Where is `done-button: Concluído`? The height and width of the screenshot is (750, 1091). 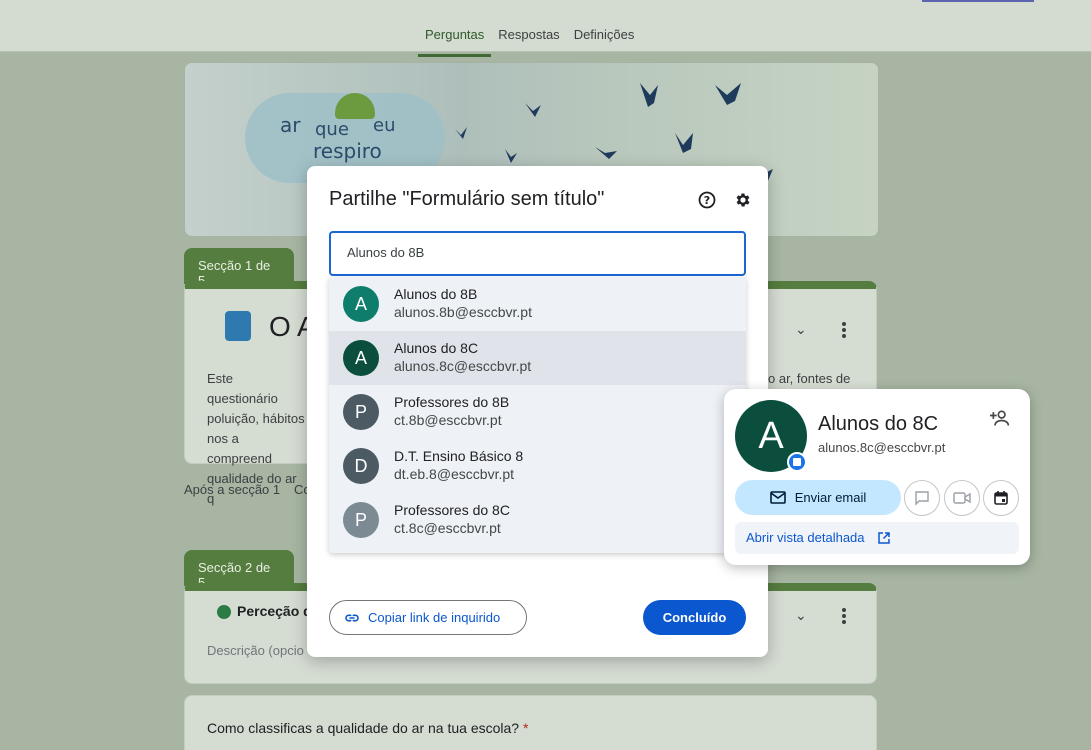 done-button: Concluído is located at coordinates (694, 617).